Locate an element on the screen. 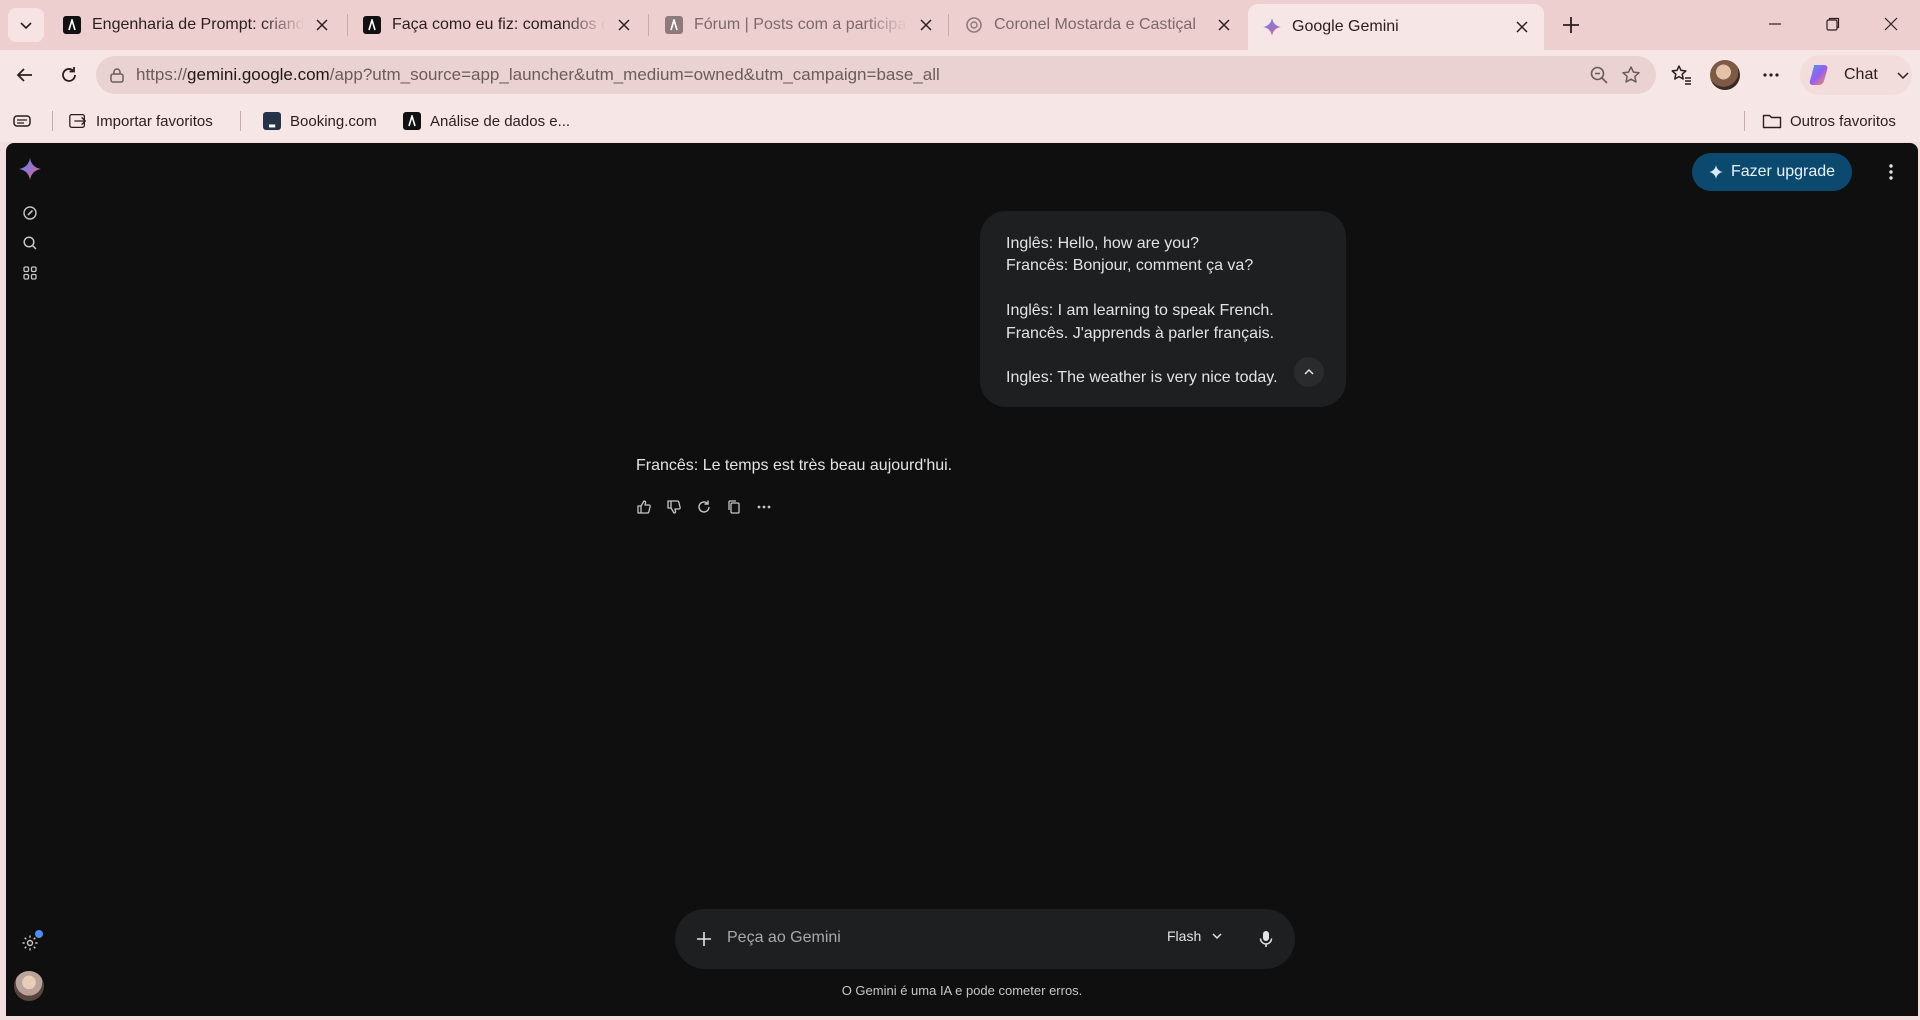  tab-list-button is located at coordinates (26, 25).